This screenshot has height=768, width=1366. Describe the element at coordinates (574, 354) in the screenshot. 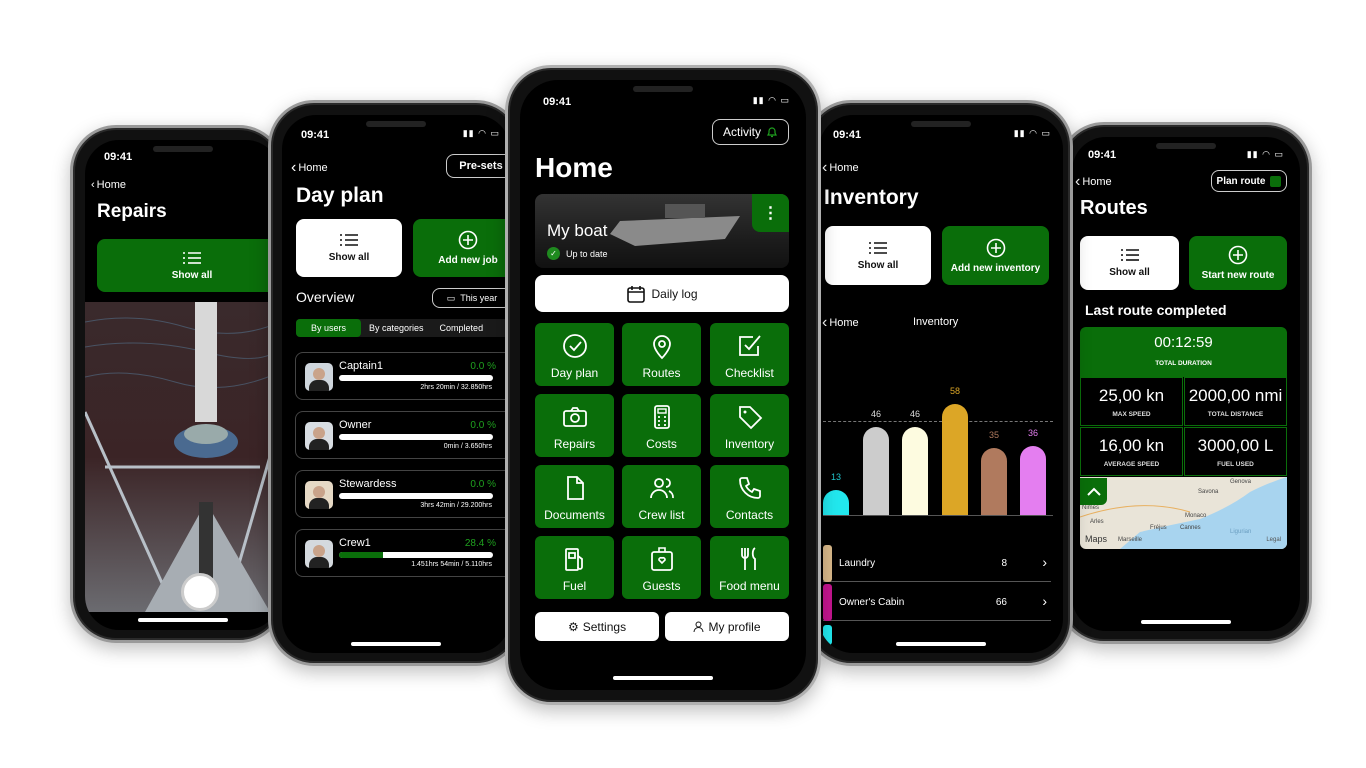

I see `tile-day-plan: Day plan` at that location.